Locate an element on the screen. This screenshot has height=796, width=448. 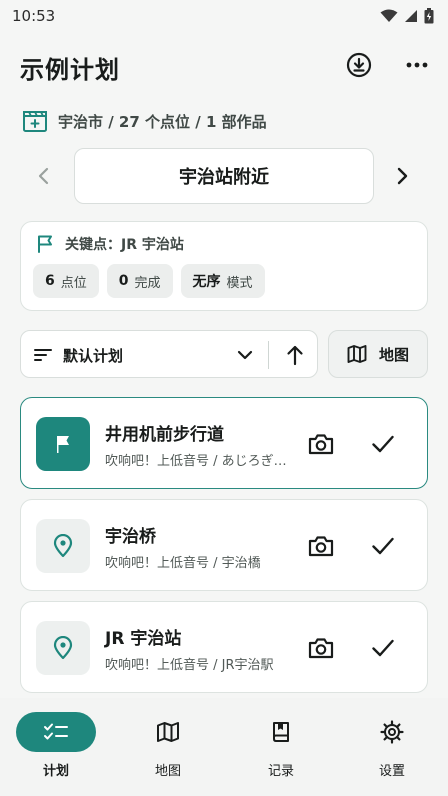
nav-item-records: 记录 is located at coordinates (281, 748).